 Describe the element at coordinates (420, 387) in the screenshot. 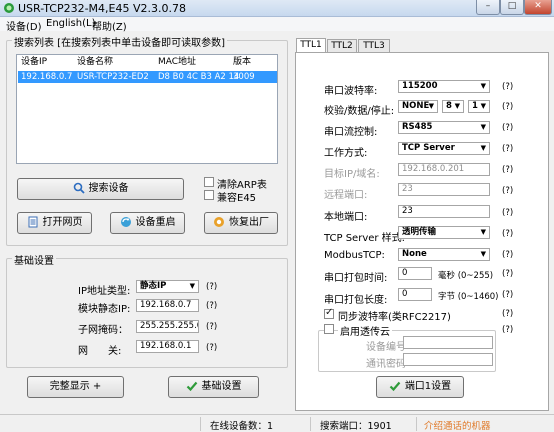

I see `port1-settings-button: 端口1设置` at that location.